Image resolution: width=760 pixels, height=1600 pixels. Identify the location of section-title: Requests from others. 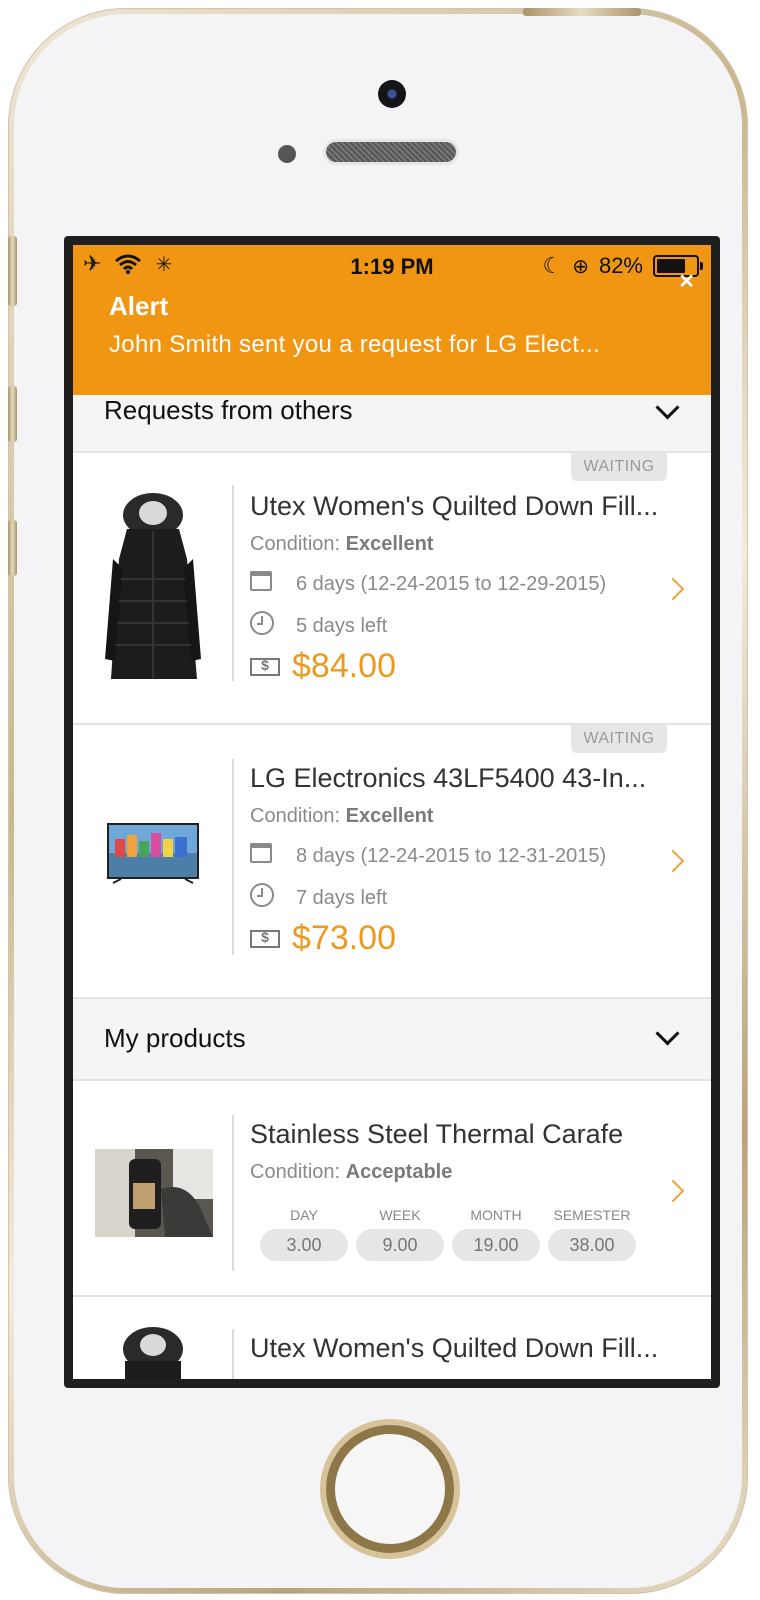
(228, 410).